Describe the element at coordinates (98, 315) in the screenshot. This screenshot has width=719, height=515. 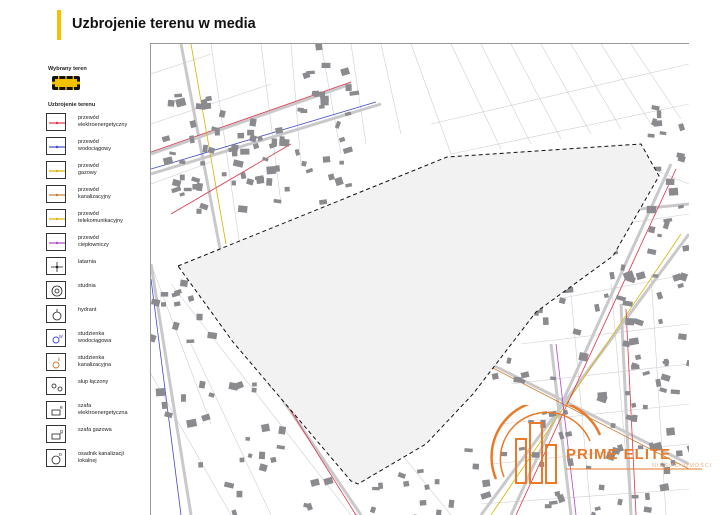
I see `legend-item: hydrant` at that location.